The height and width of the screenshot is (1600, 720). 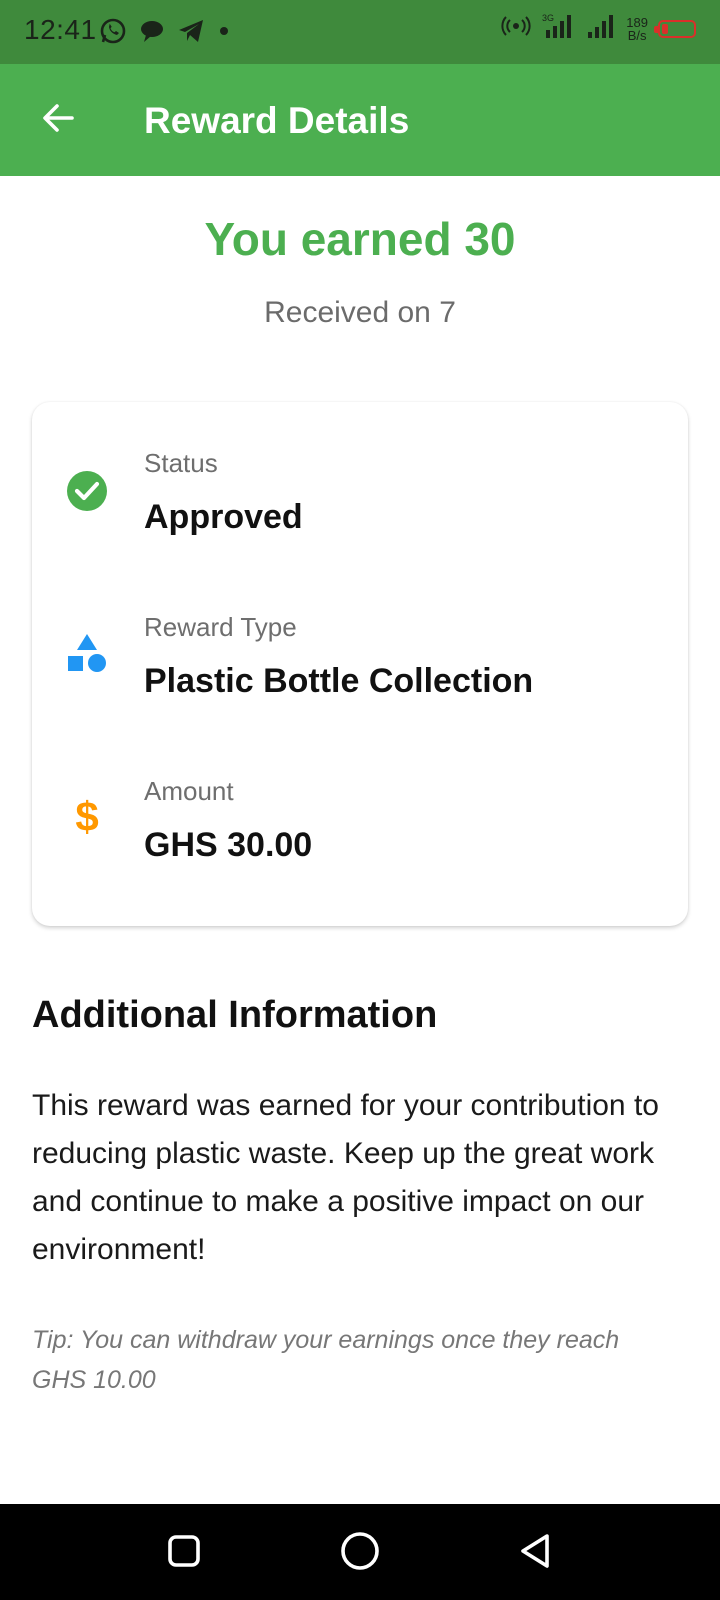 I want to click on square-icon, so click(x=184, y=1553).